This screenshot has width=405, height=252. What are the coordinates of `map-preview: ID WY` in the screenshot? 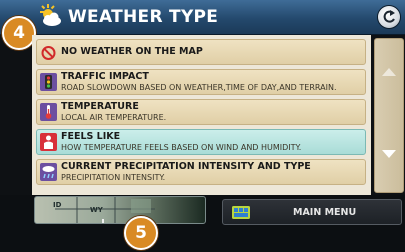 It's located at (120, 210).